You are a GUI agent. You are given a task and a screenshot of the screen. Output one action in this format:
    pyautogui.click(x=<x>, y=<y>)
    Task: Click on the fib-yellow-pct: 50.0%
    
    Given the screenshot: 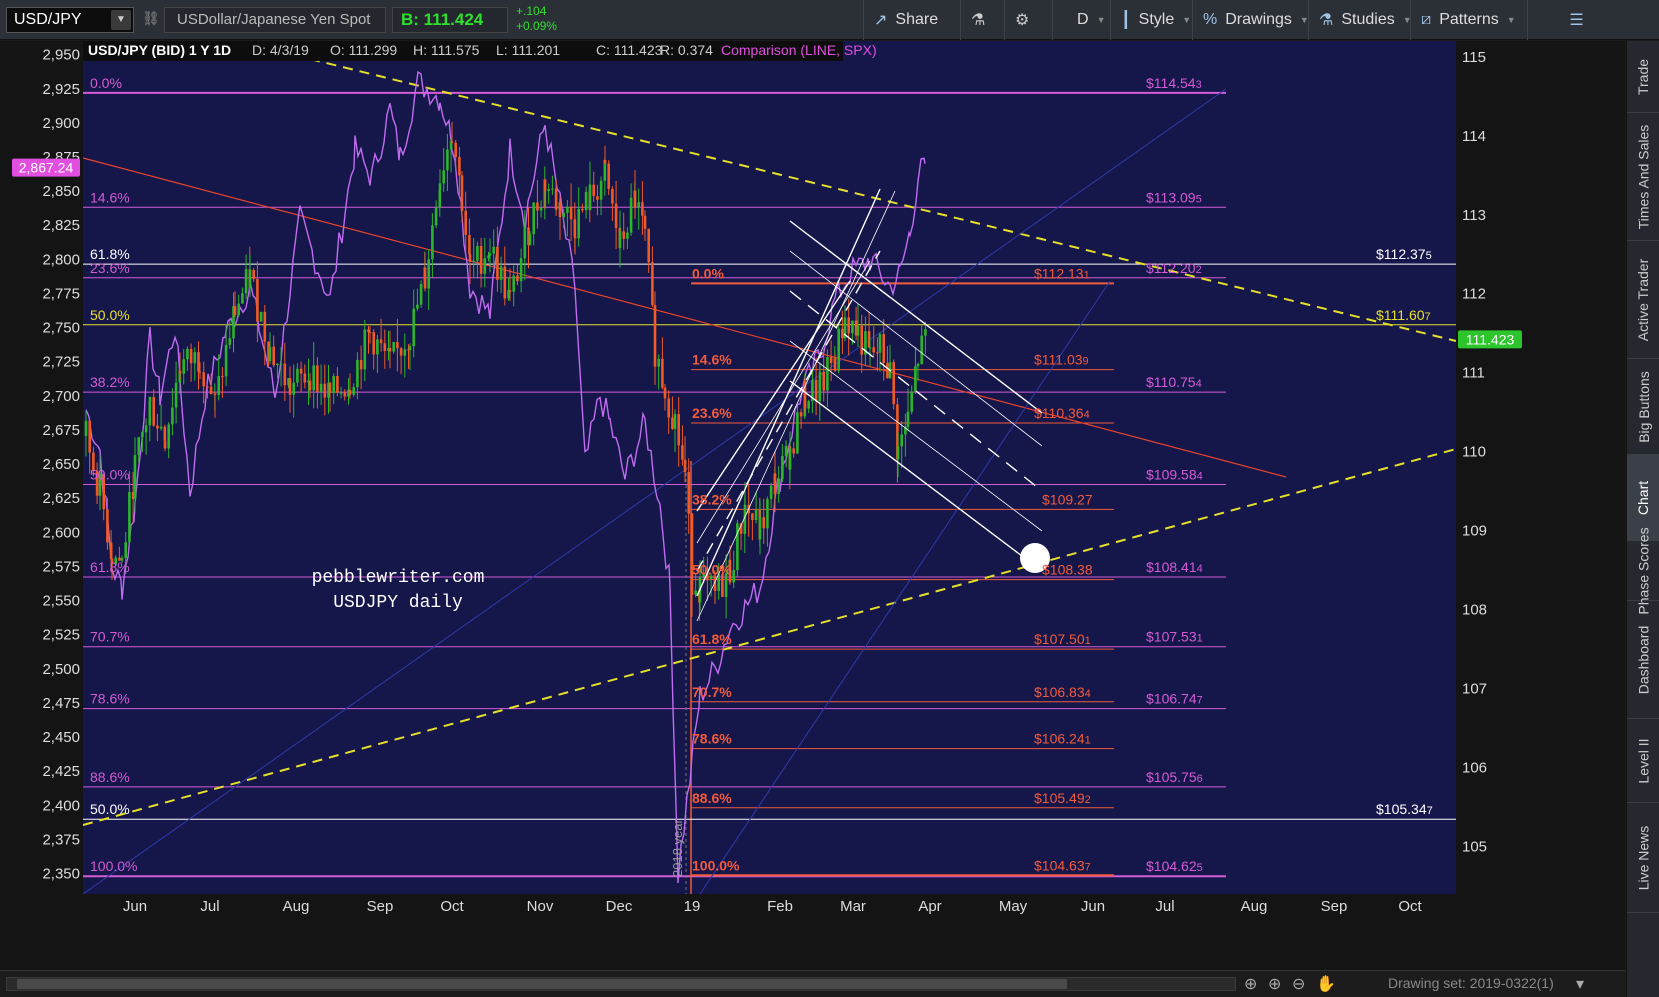 What is the action you would take?
    pyautogui.click(x=110, y=315)
    